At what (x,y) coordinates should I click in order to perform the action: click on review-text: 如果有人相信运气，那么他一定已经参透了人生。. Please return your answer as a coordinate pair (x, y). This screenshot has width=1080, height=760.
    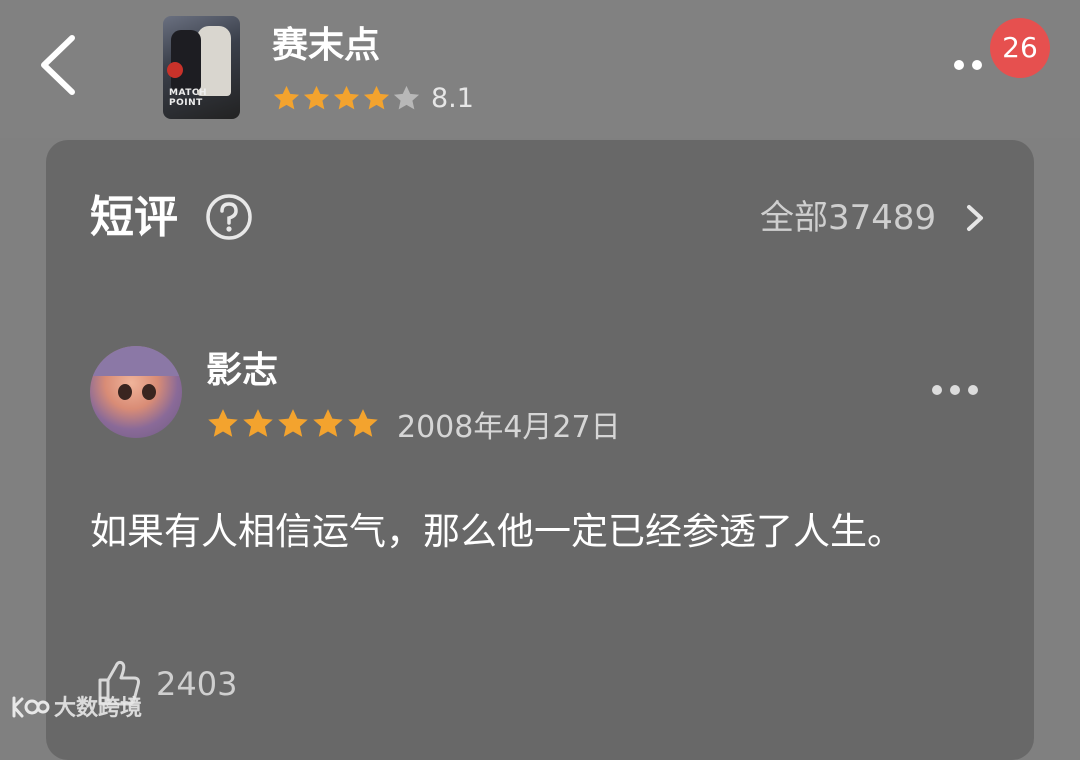
    Looking at the image, I should click on (497, 531).